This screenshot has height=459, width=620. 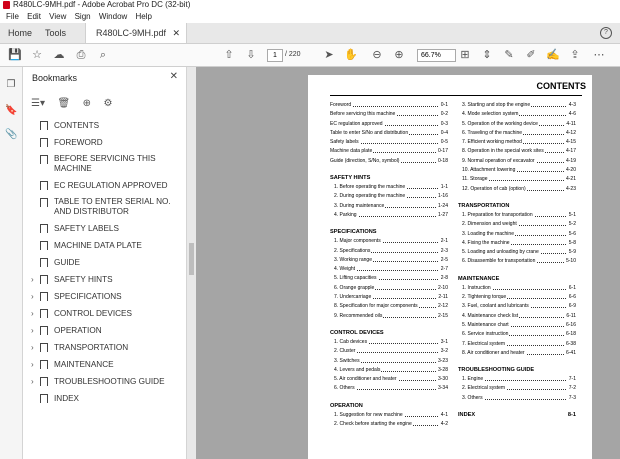 What do you see at coordinates (570, 353) in the screenshot?
I see `toc-page-number: 6-41` at bounding box center [570, 353].